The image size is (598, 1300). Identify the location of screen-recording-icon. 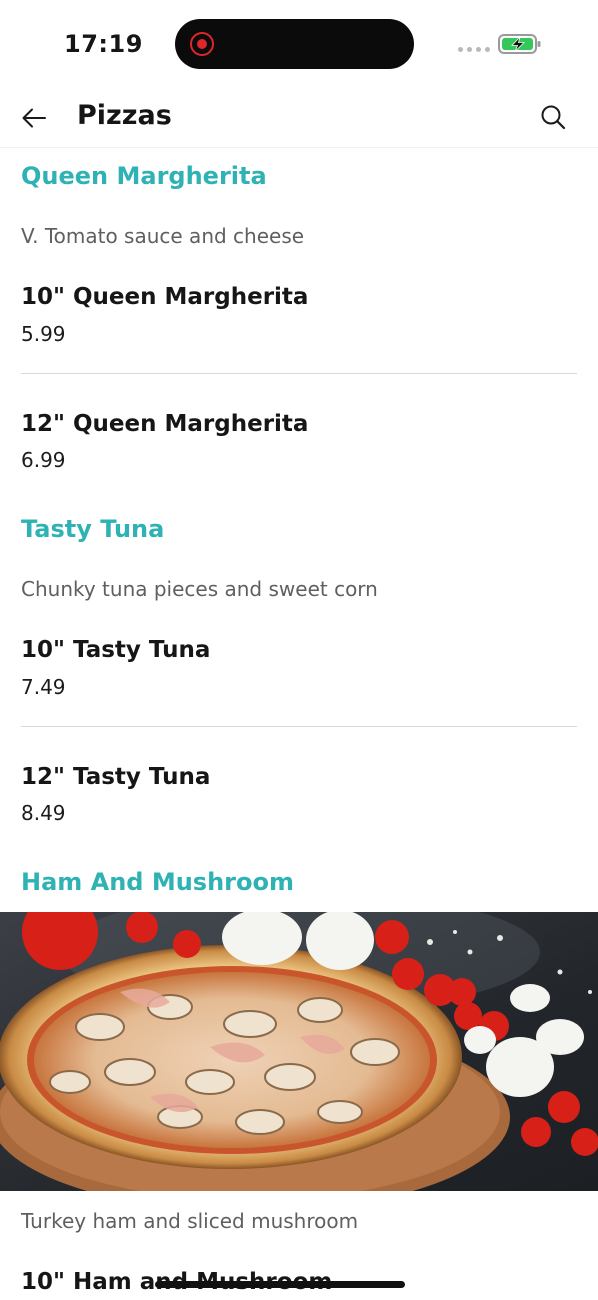
(202, 44).